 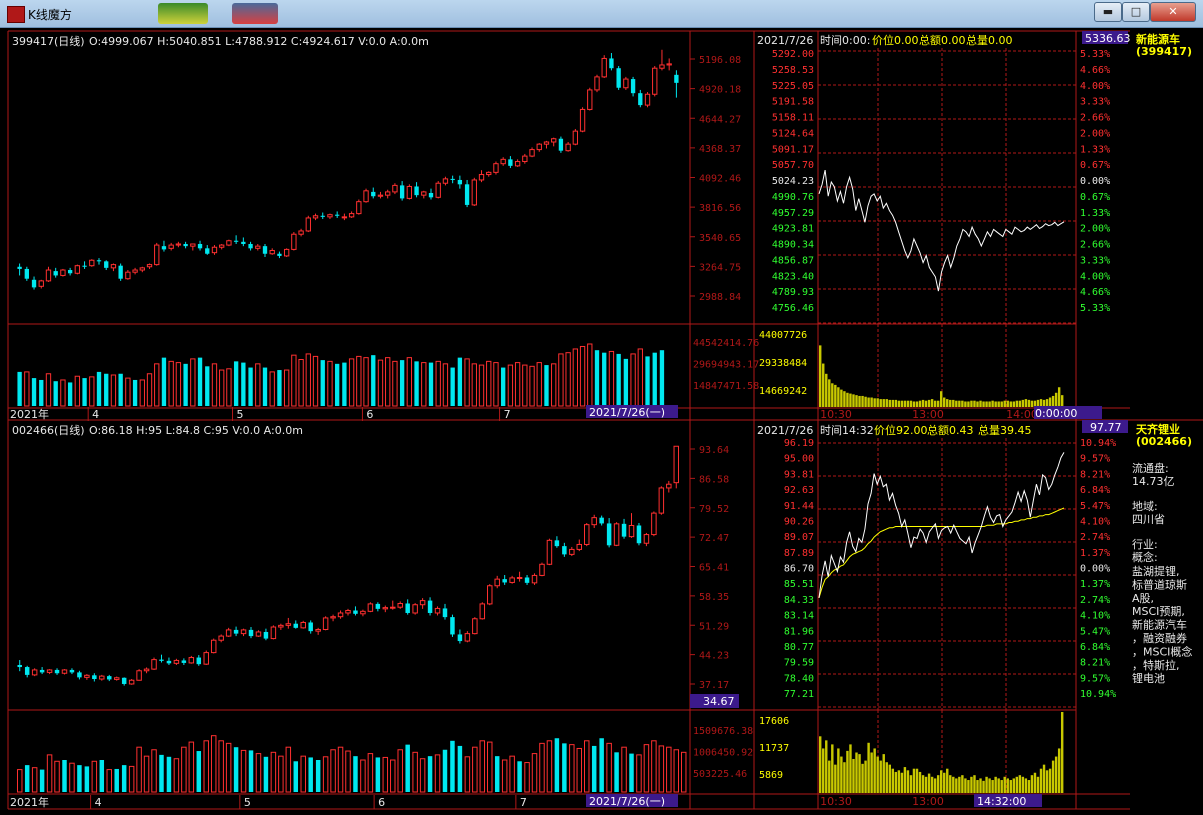 What do you see at coordinates (1095, 260) in the screenshot?
I see `intraday-pct-label: 3.33%` at bounding box center [1095, 260].